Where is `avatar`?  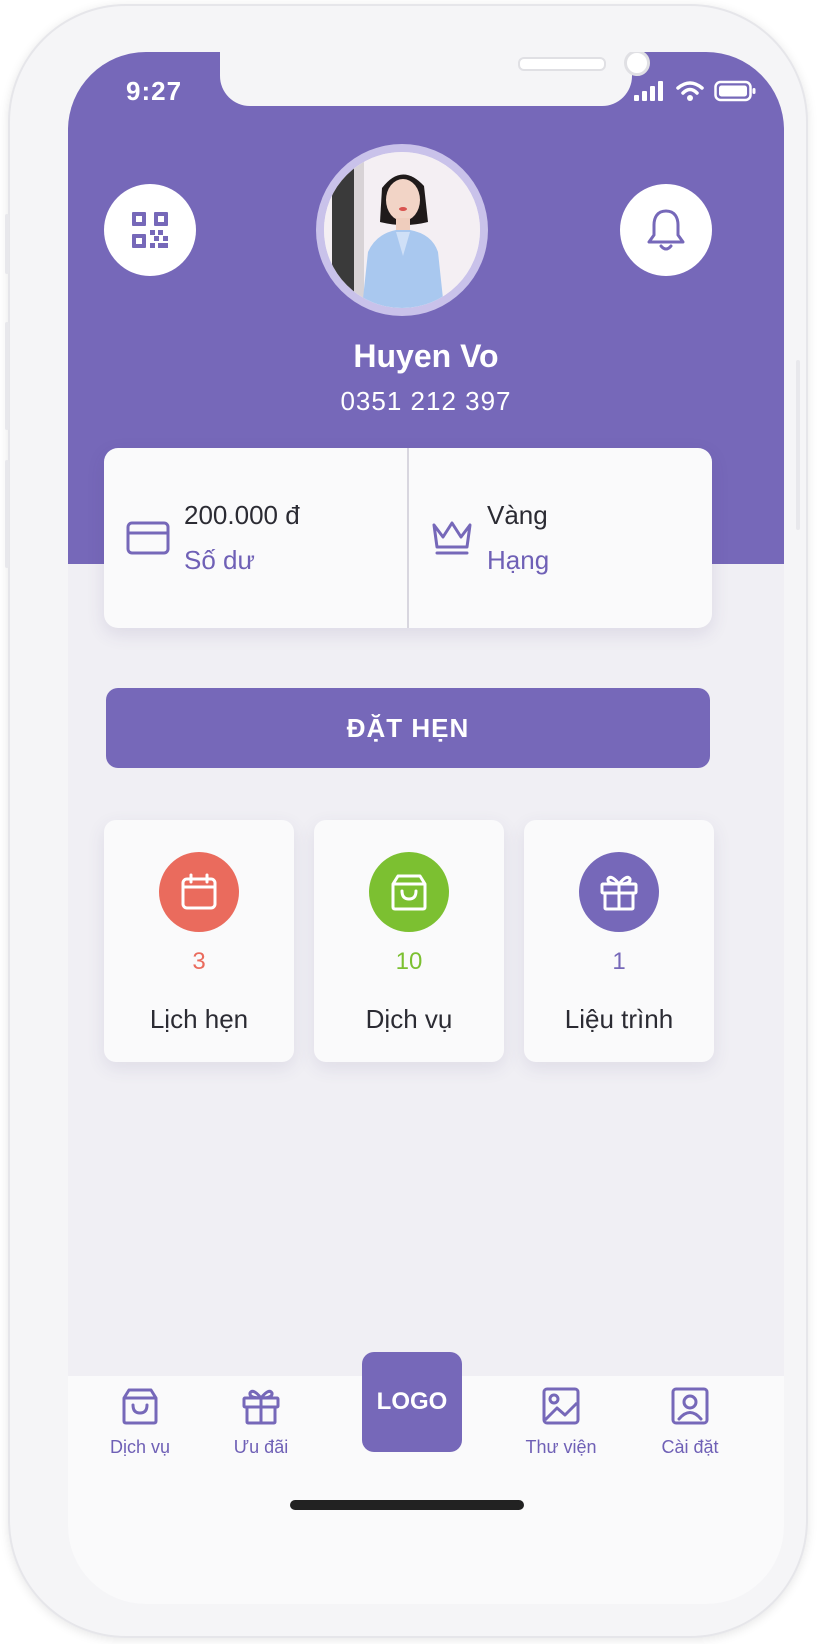 avatar is located at coordinates (402, 230).